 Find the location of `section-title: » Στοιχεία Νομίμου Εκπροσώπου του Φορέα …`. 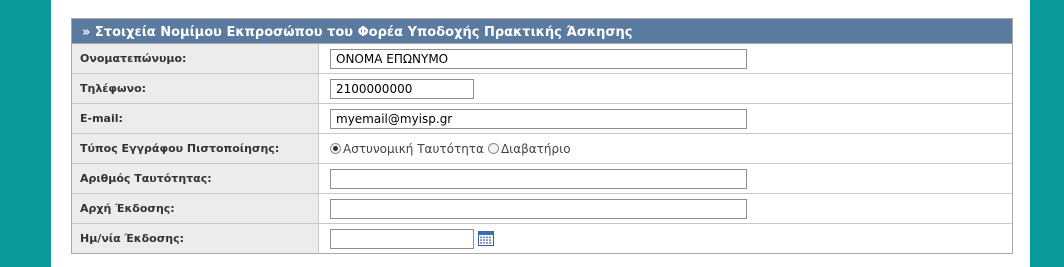

section-title: » Στοιχεία Νομίμου Εκπροσώπου του Φορέα … is located at coordinates (542, 31).